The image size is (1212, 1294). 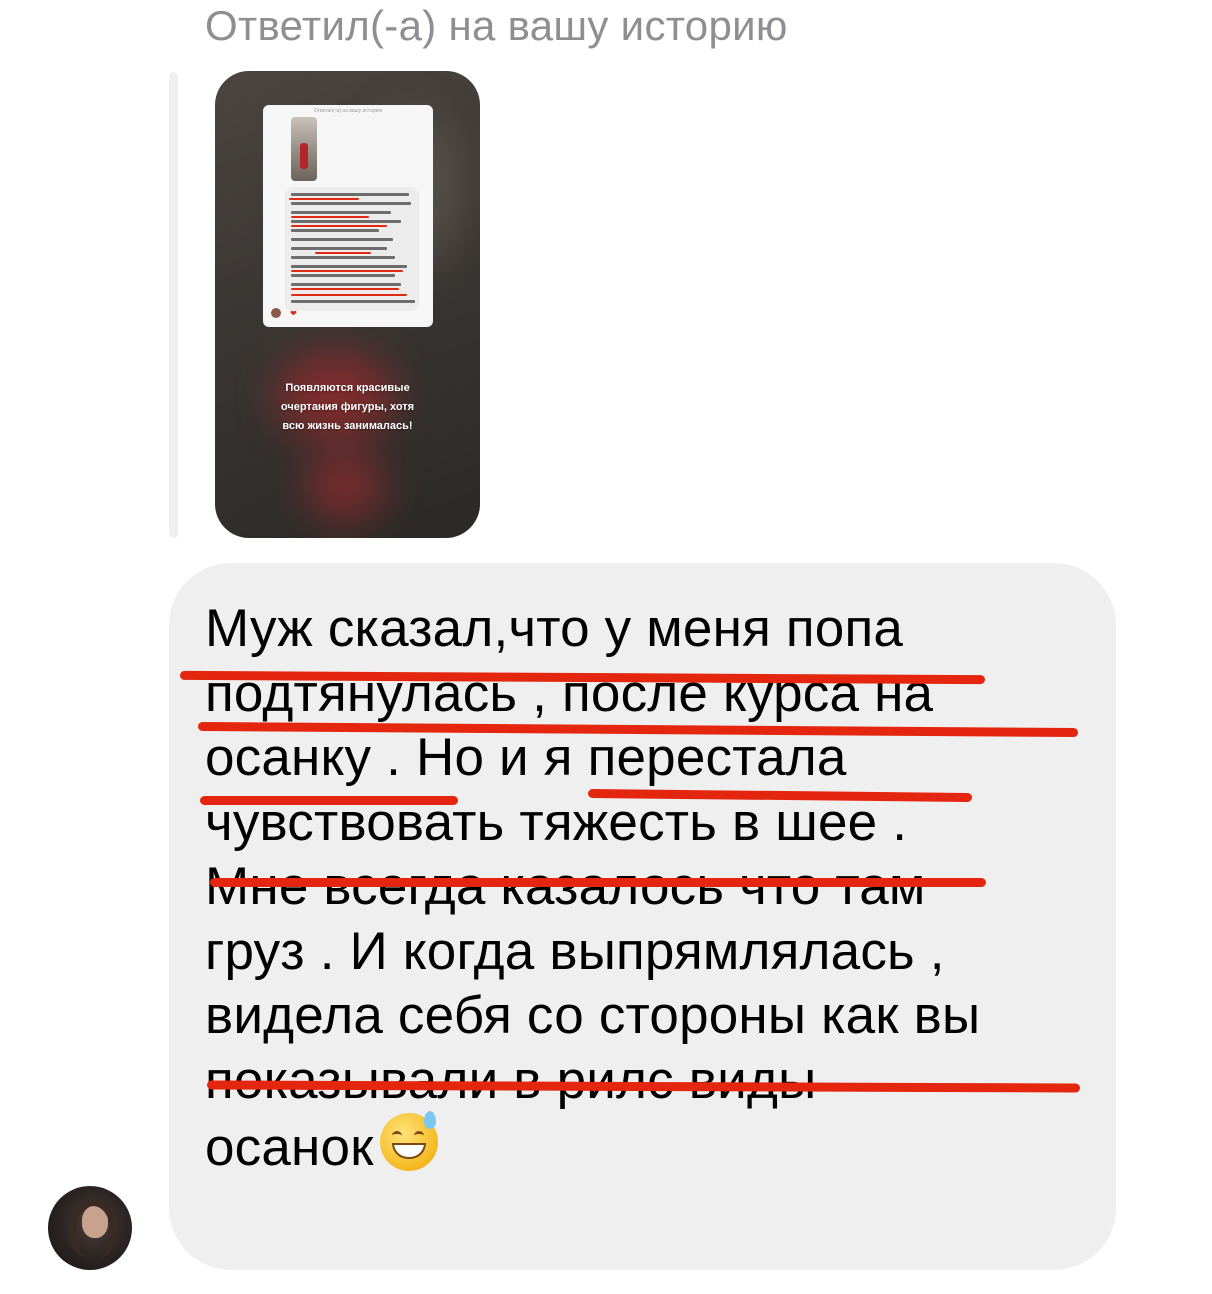 I want to click on story-reply-label: Ответил(-а) на вашу историю, so click(x=496, y=25).